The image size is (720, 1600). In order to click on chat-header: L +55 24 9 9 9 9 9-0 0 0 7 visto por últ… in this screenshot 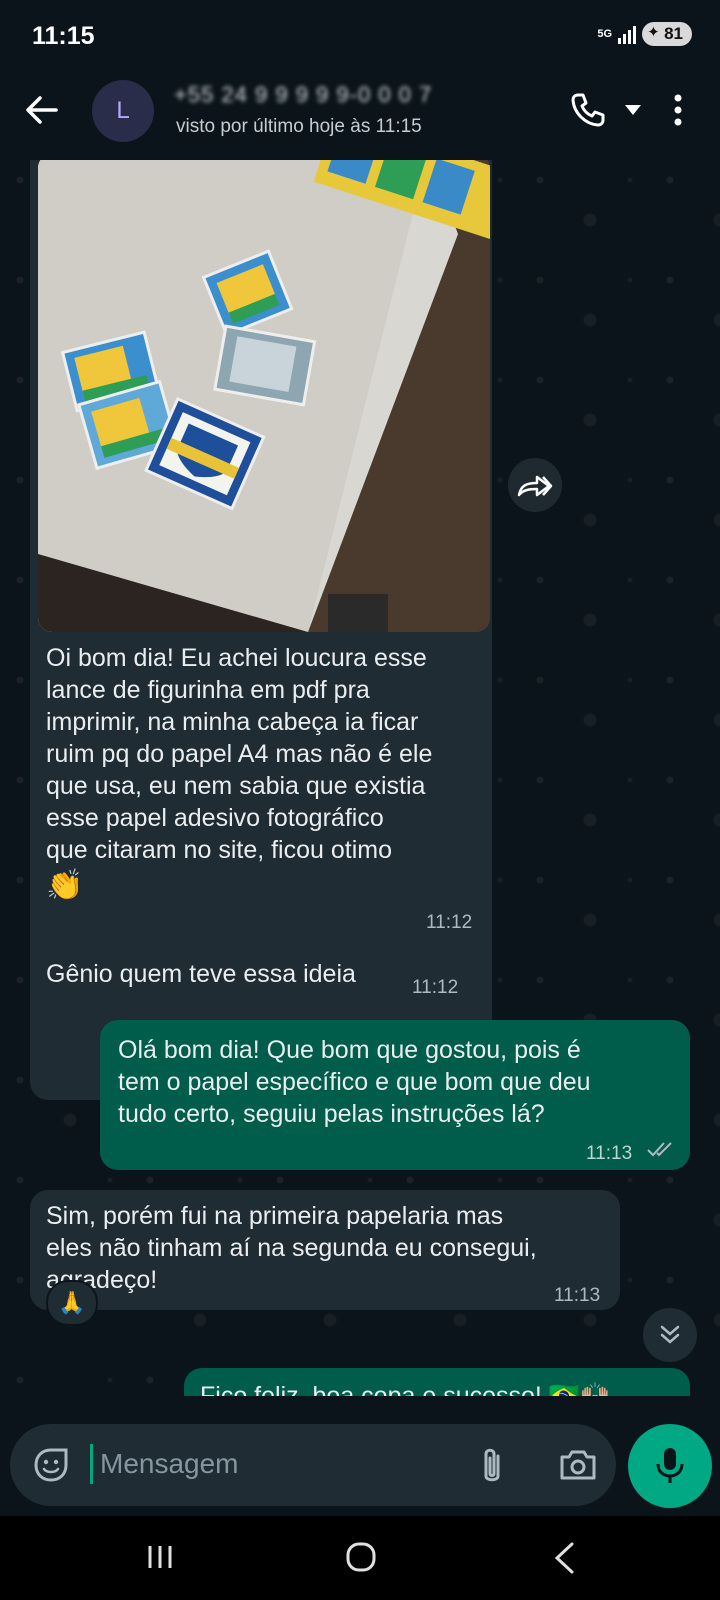, I will do `click(360, 119)`.